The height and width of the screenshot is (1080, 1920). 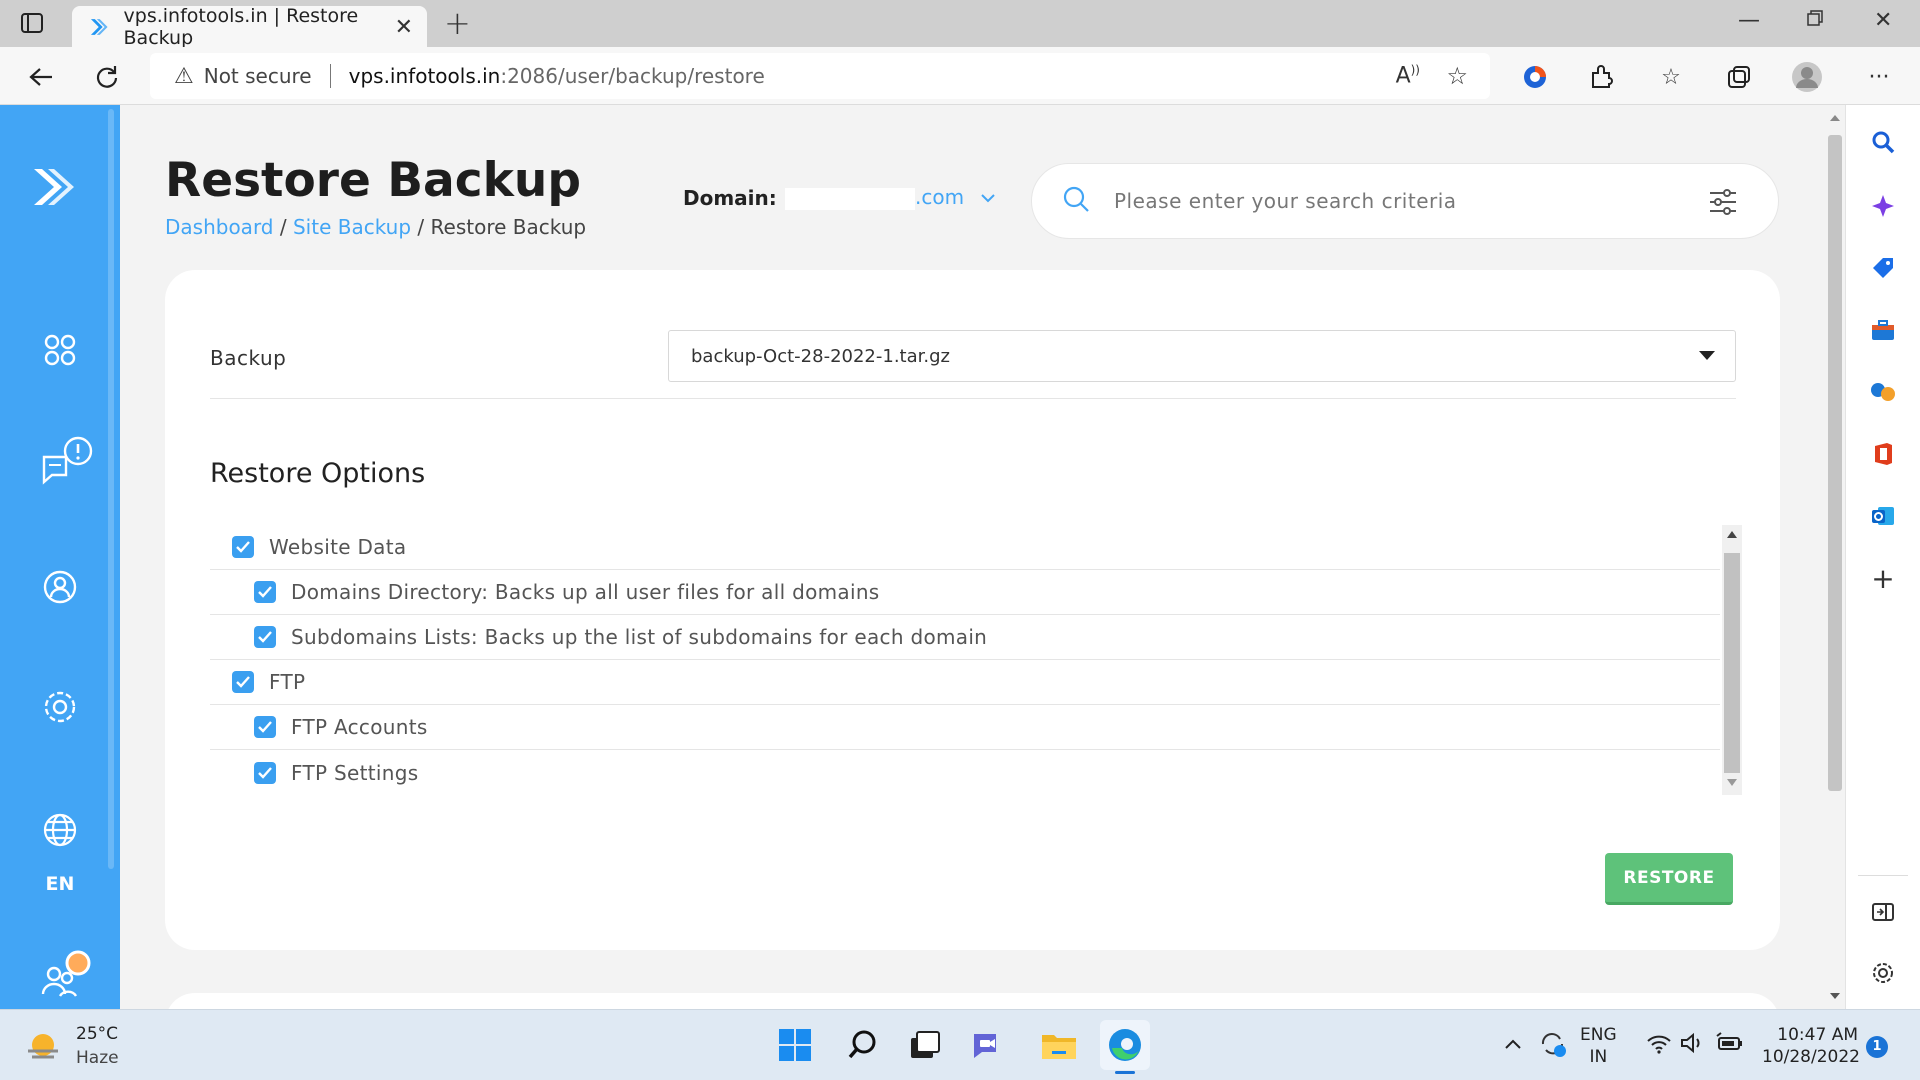 What do you see at coordinates (1408, 75) in the screenshot?
I see `read-aloud-icon: A))` at bounding box center [1408, 75].